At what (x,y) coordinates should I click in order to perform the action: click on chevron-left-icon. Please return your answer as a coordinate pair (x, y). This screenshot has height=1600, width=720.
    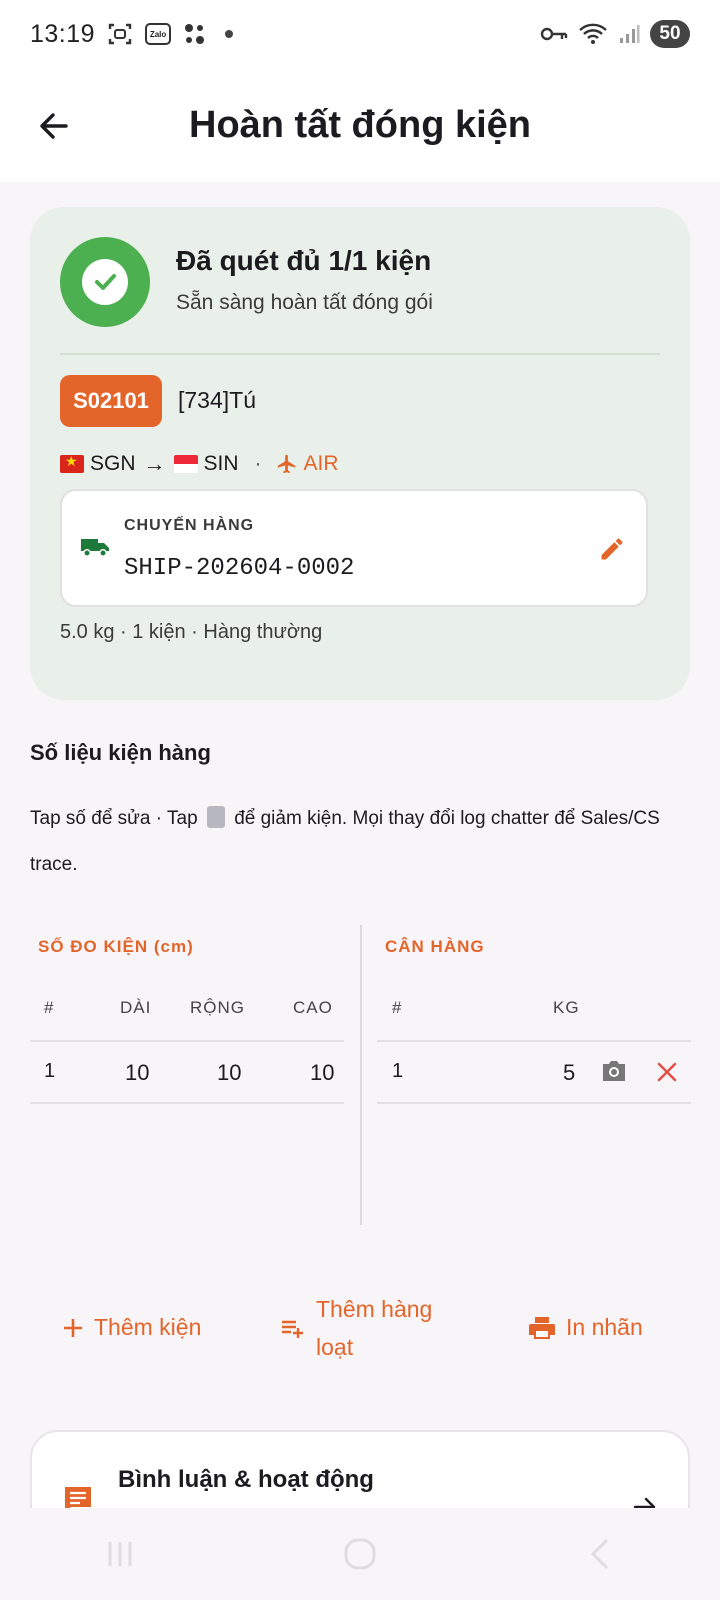
    Looking at the image, I should click on (599, 1554).